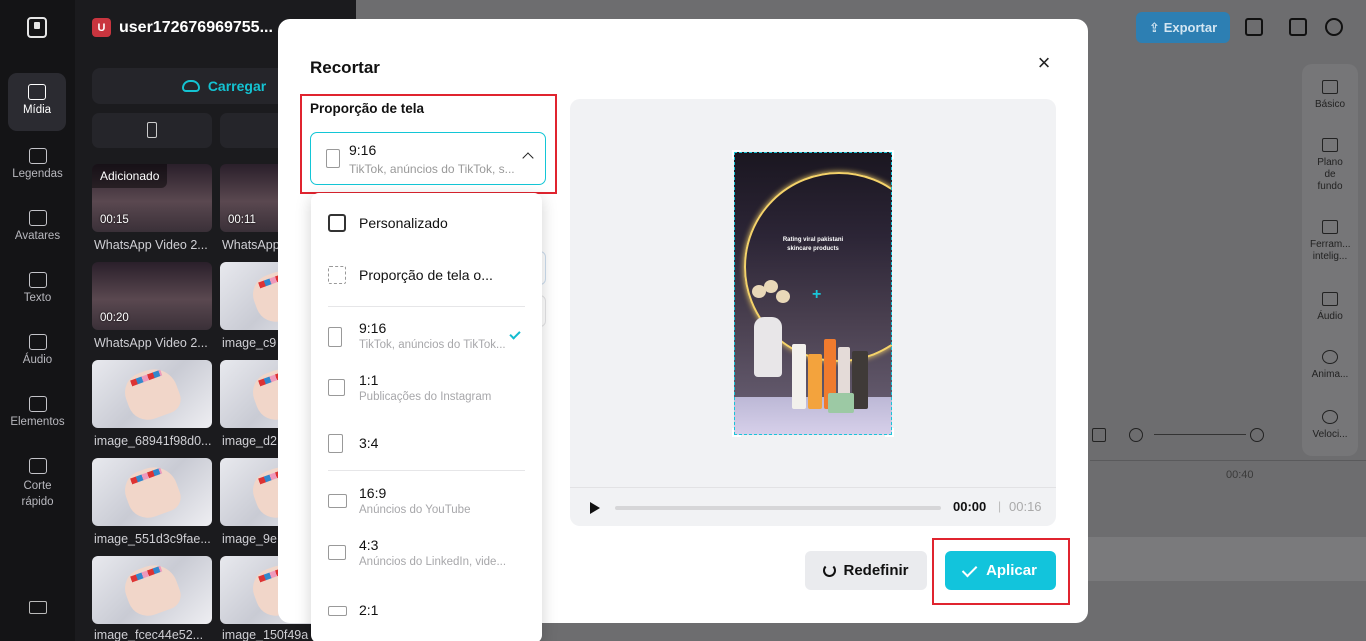 Image resolution: width=1366 pixels, height=641 pixels. What do you see at coordinates (778, 508) in the screenshot?
I see `seek-bar` at bounding box center [778, 508].